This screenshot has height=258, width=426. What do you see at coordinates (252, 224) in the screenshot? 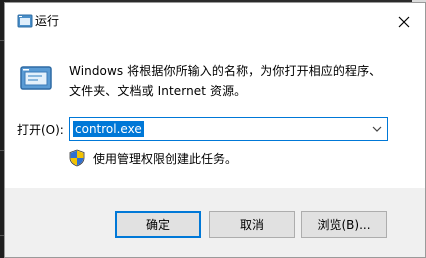
I see `cancel-button: 取消` at bounding box center [252, 224].